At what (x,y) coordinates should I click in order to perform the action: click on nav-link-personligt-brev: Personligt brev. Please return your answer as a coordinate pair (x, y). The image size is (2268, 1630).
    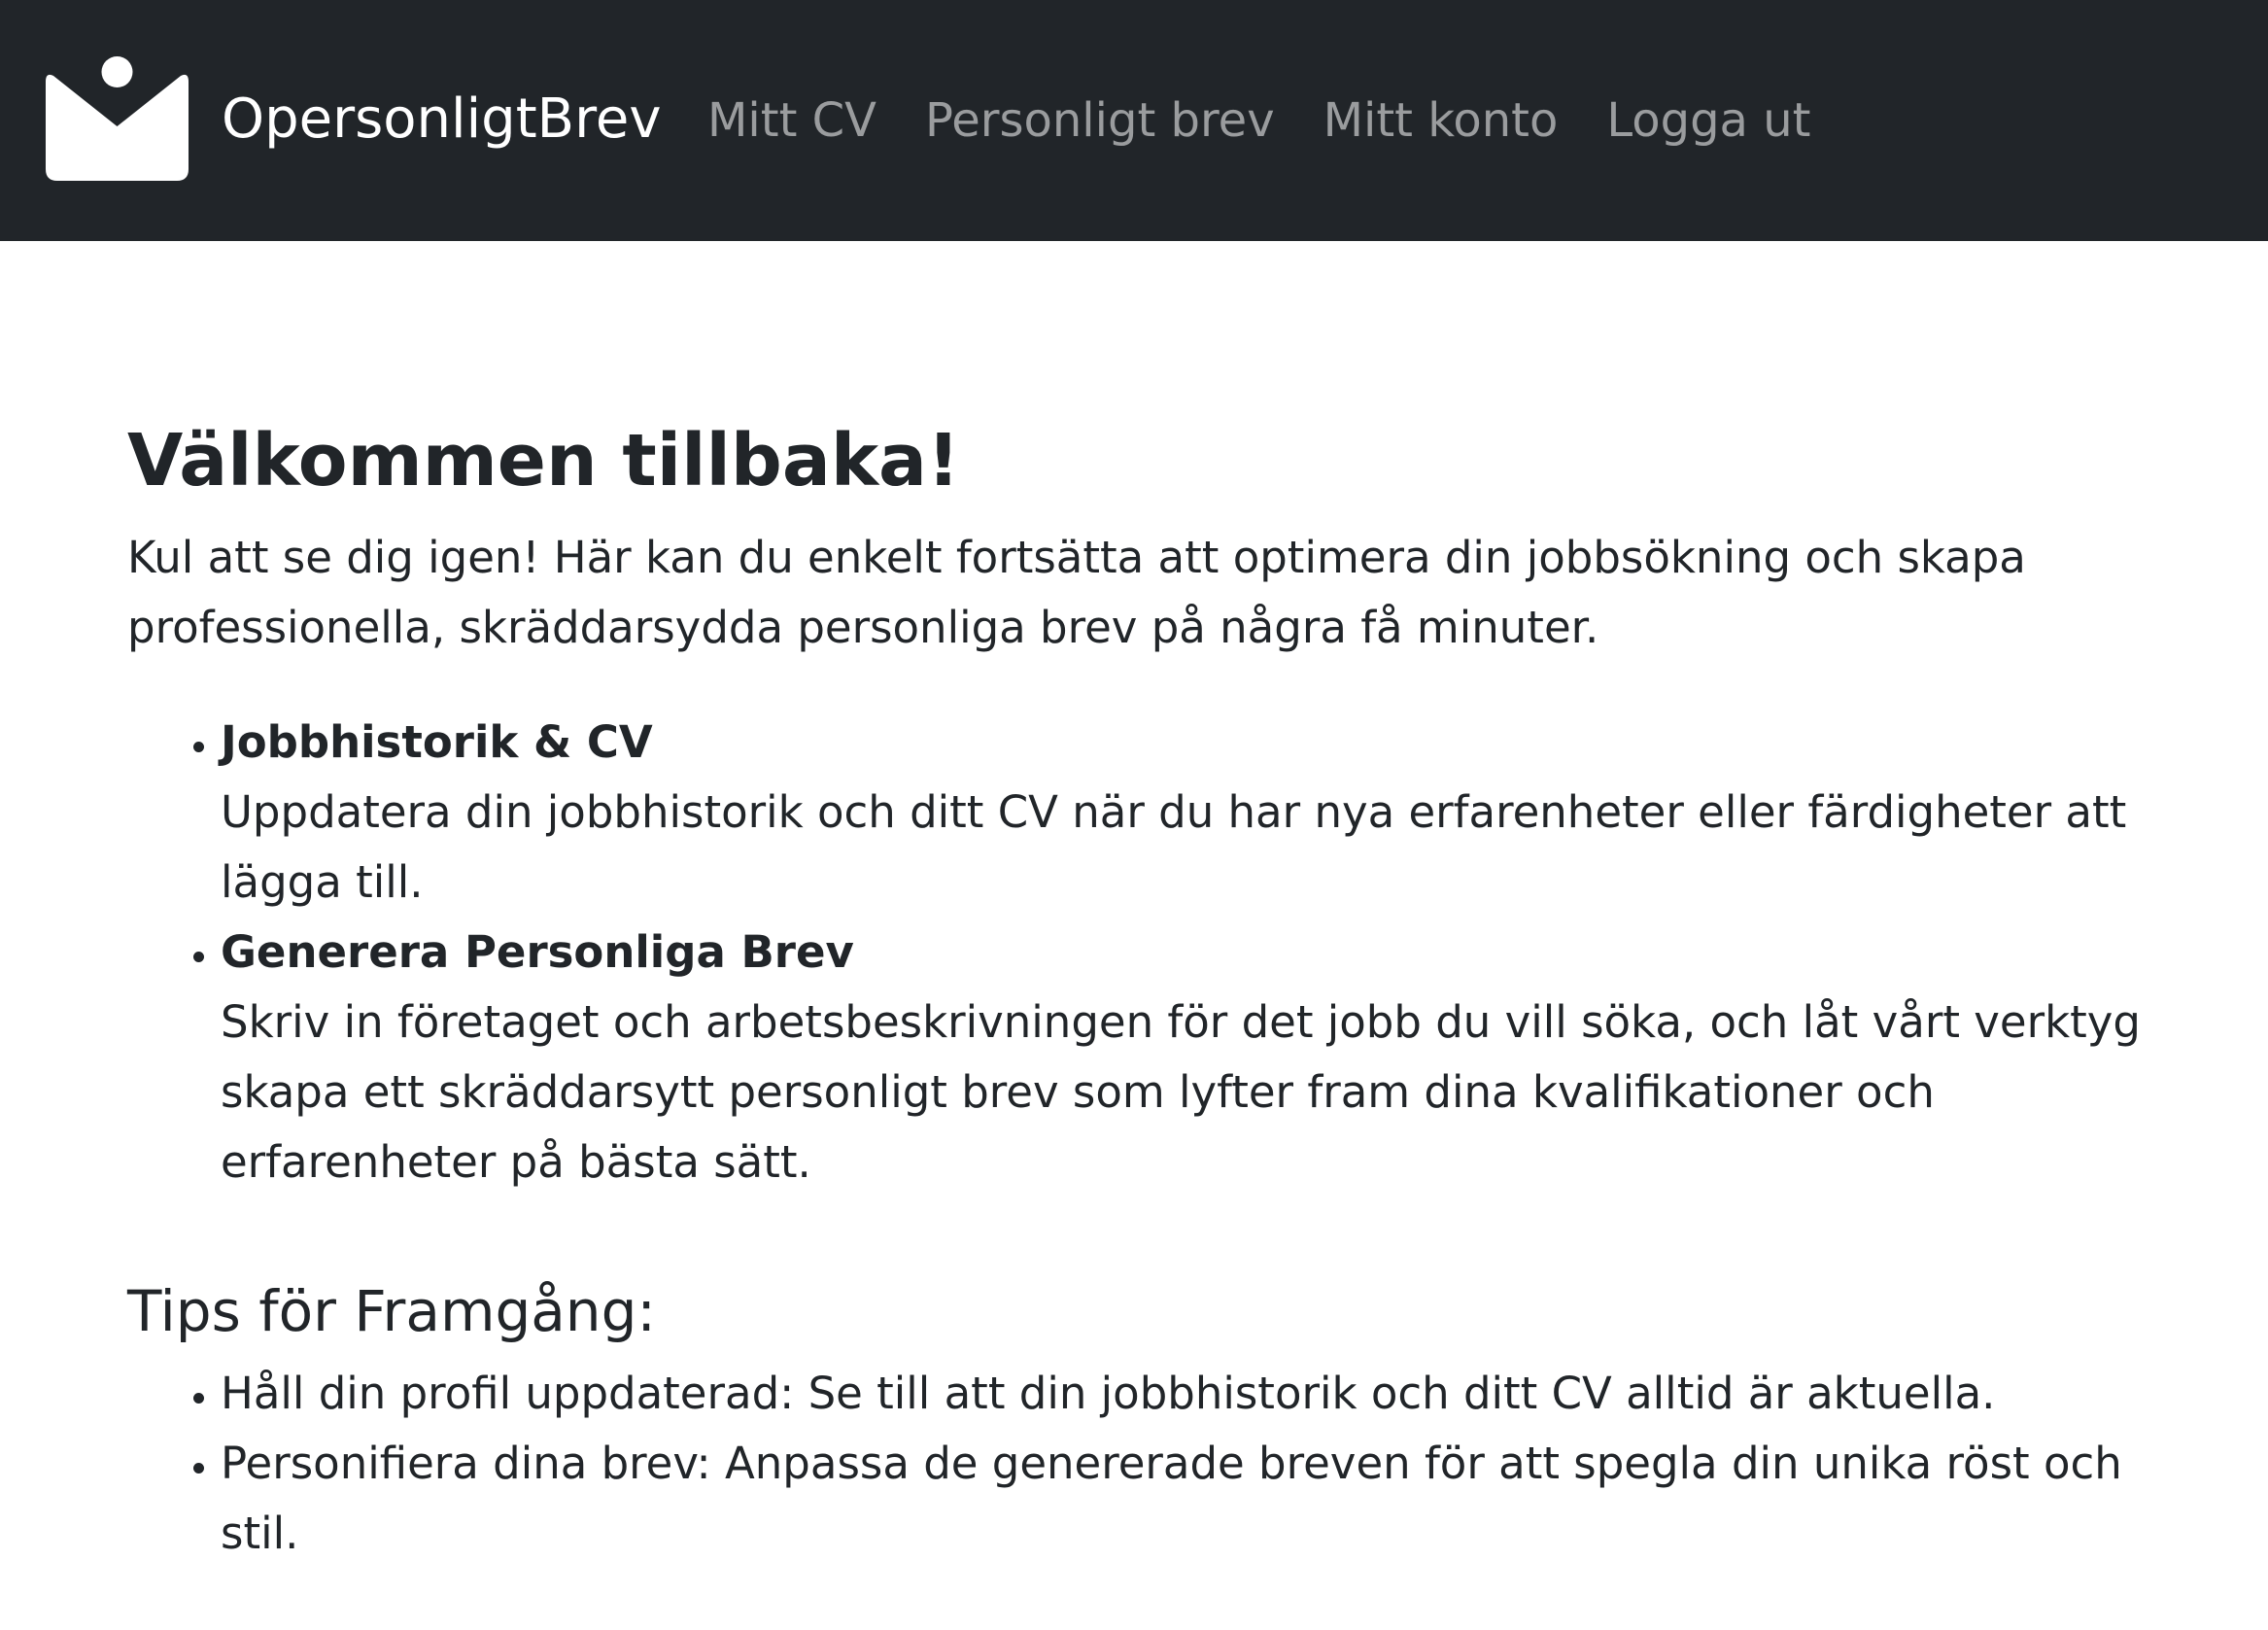
    Looking at the image, I should click on (1100, 120).